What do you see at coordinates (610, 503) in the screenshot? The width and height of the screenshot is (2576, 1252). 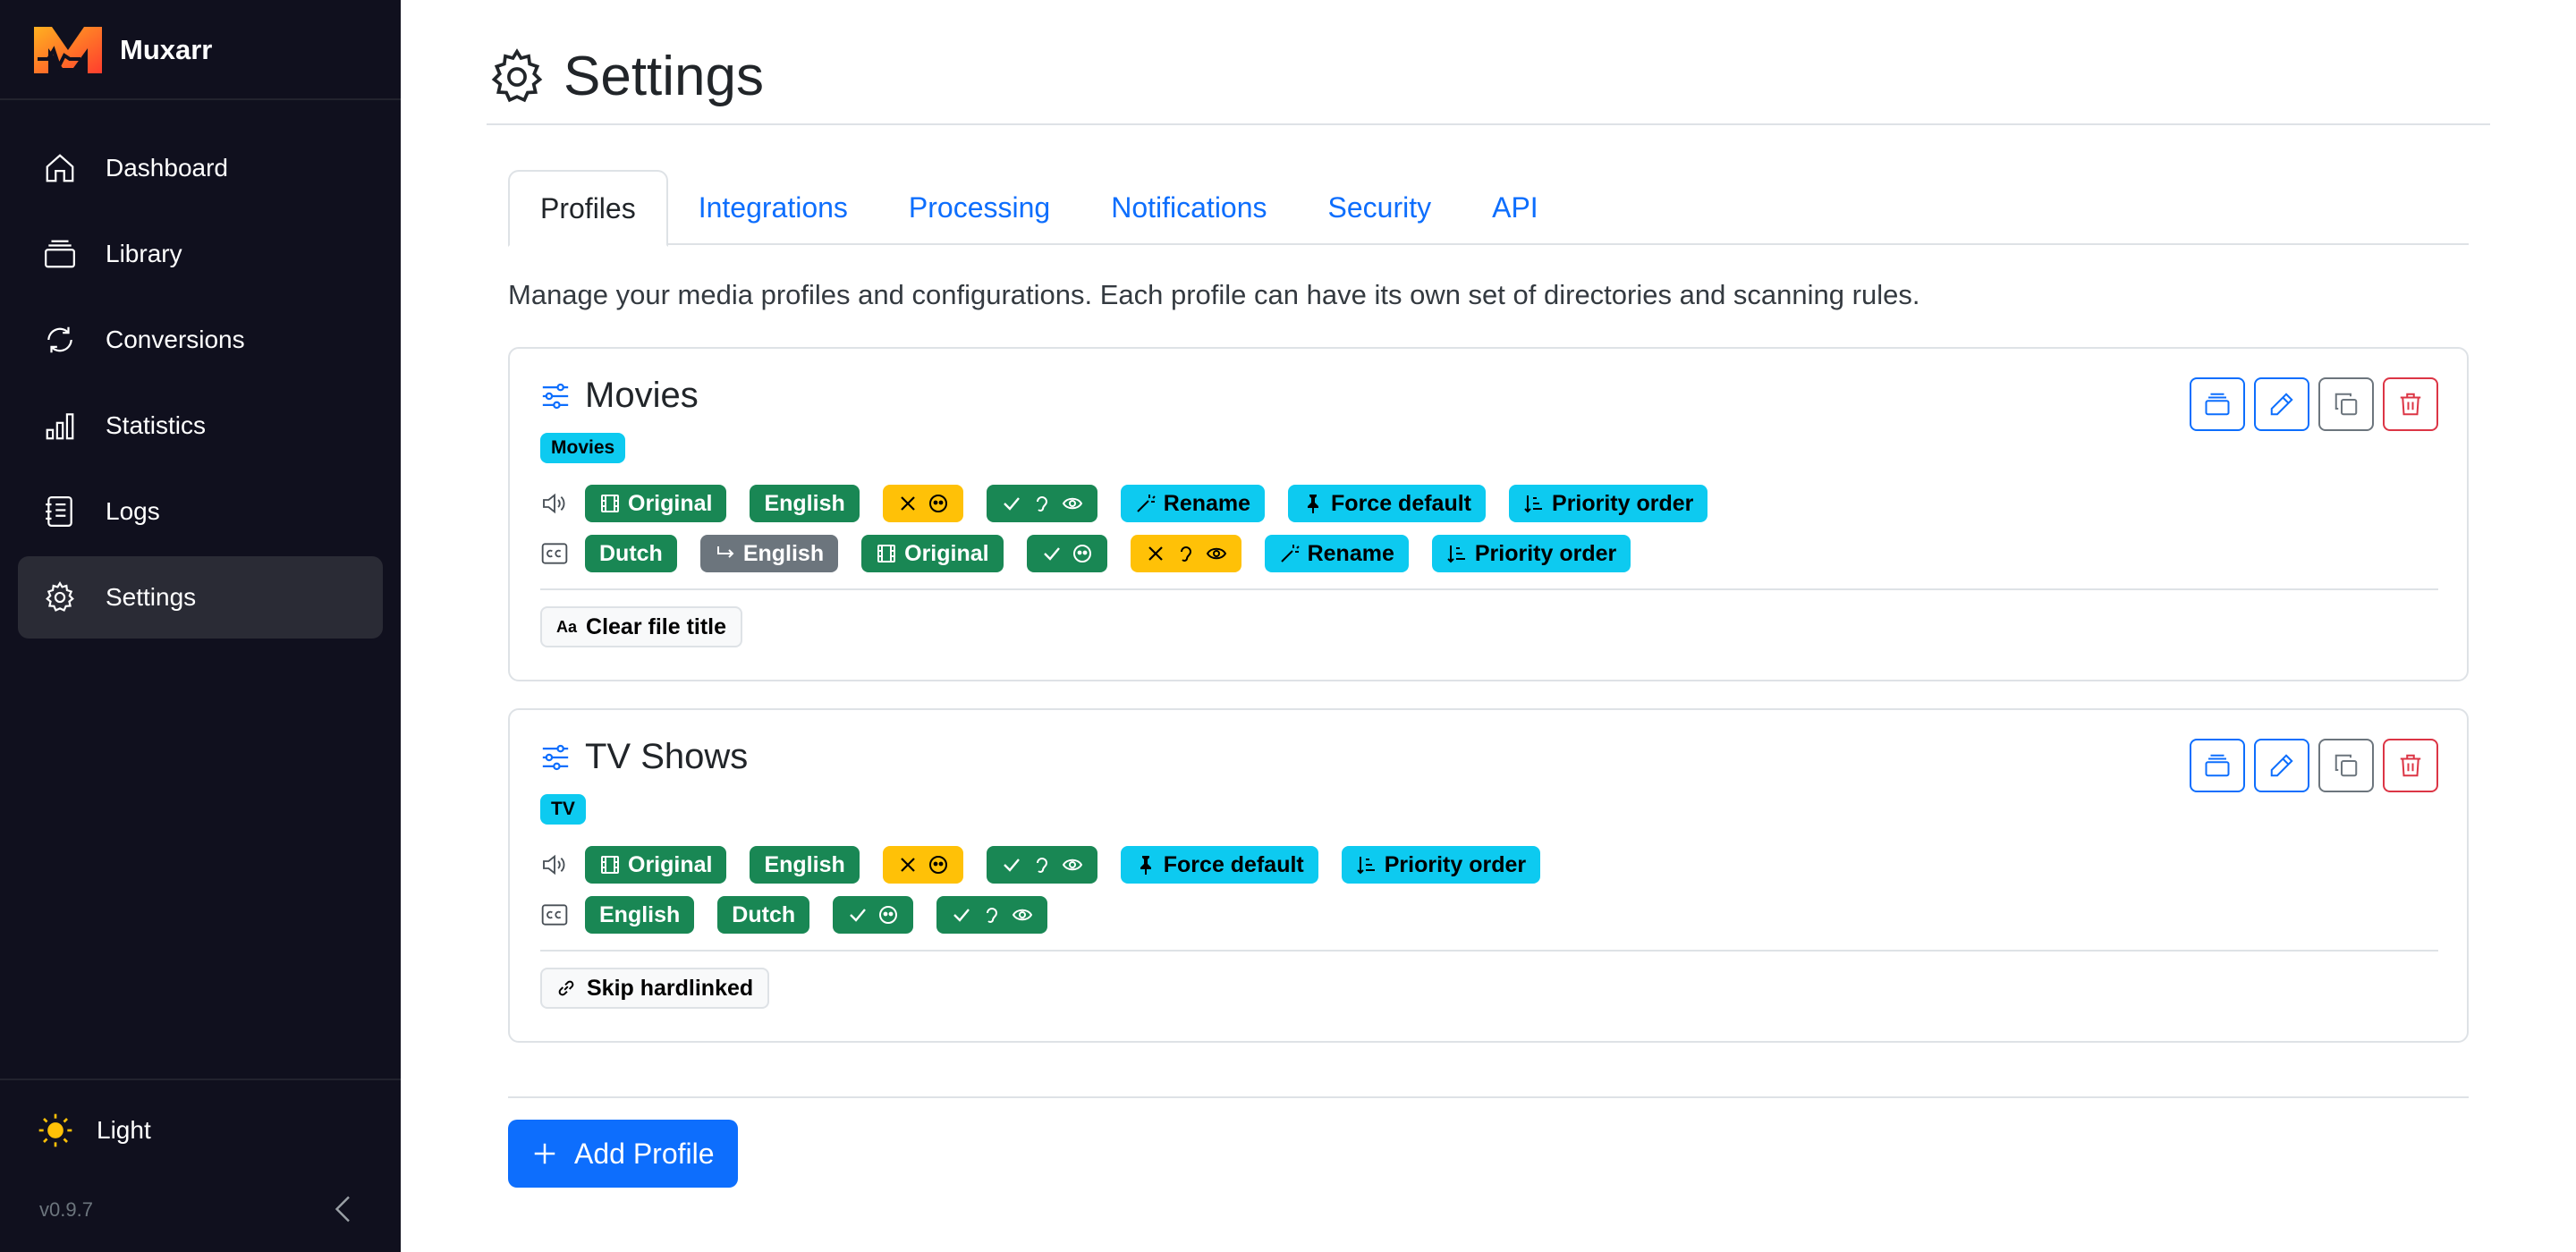 I see `film-icon` at bounding box center [610, 503].